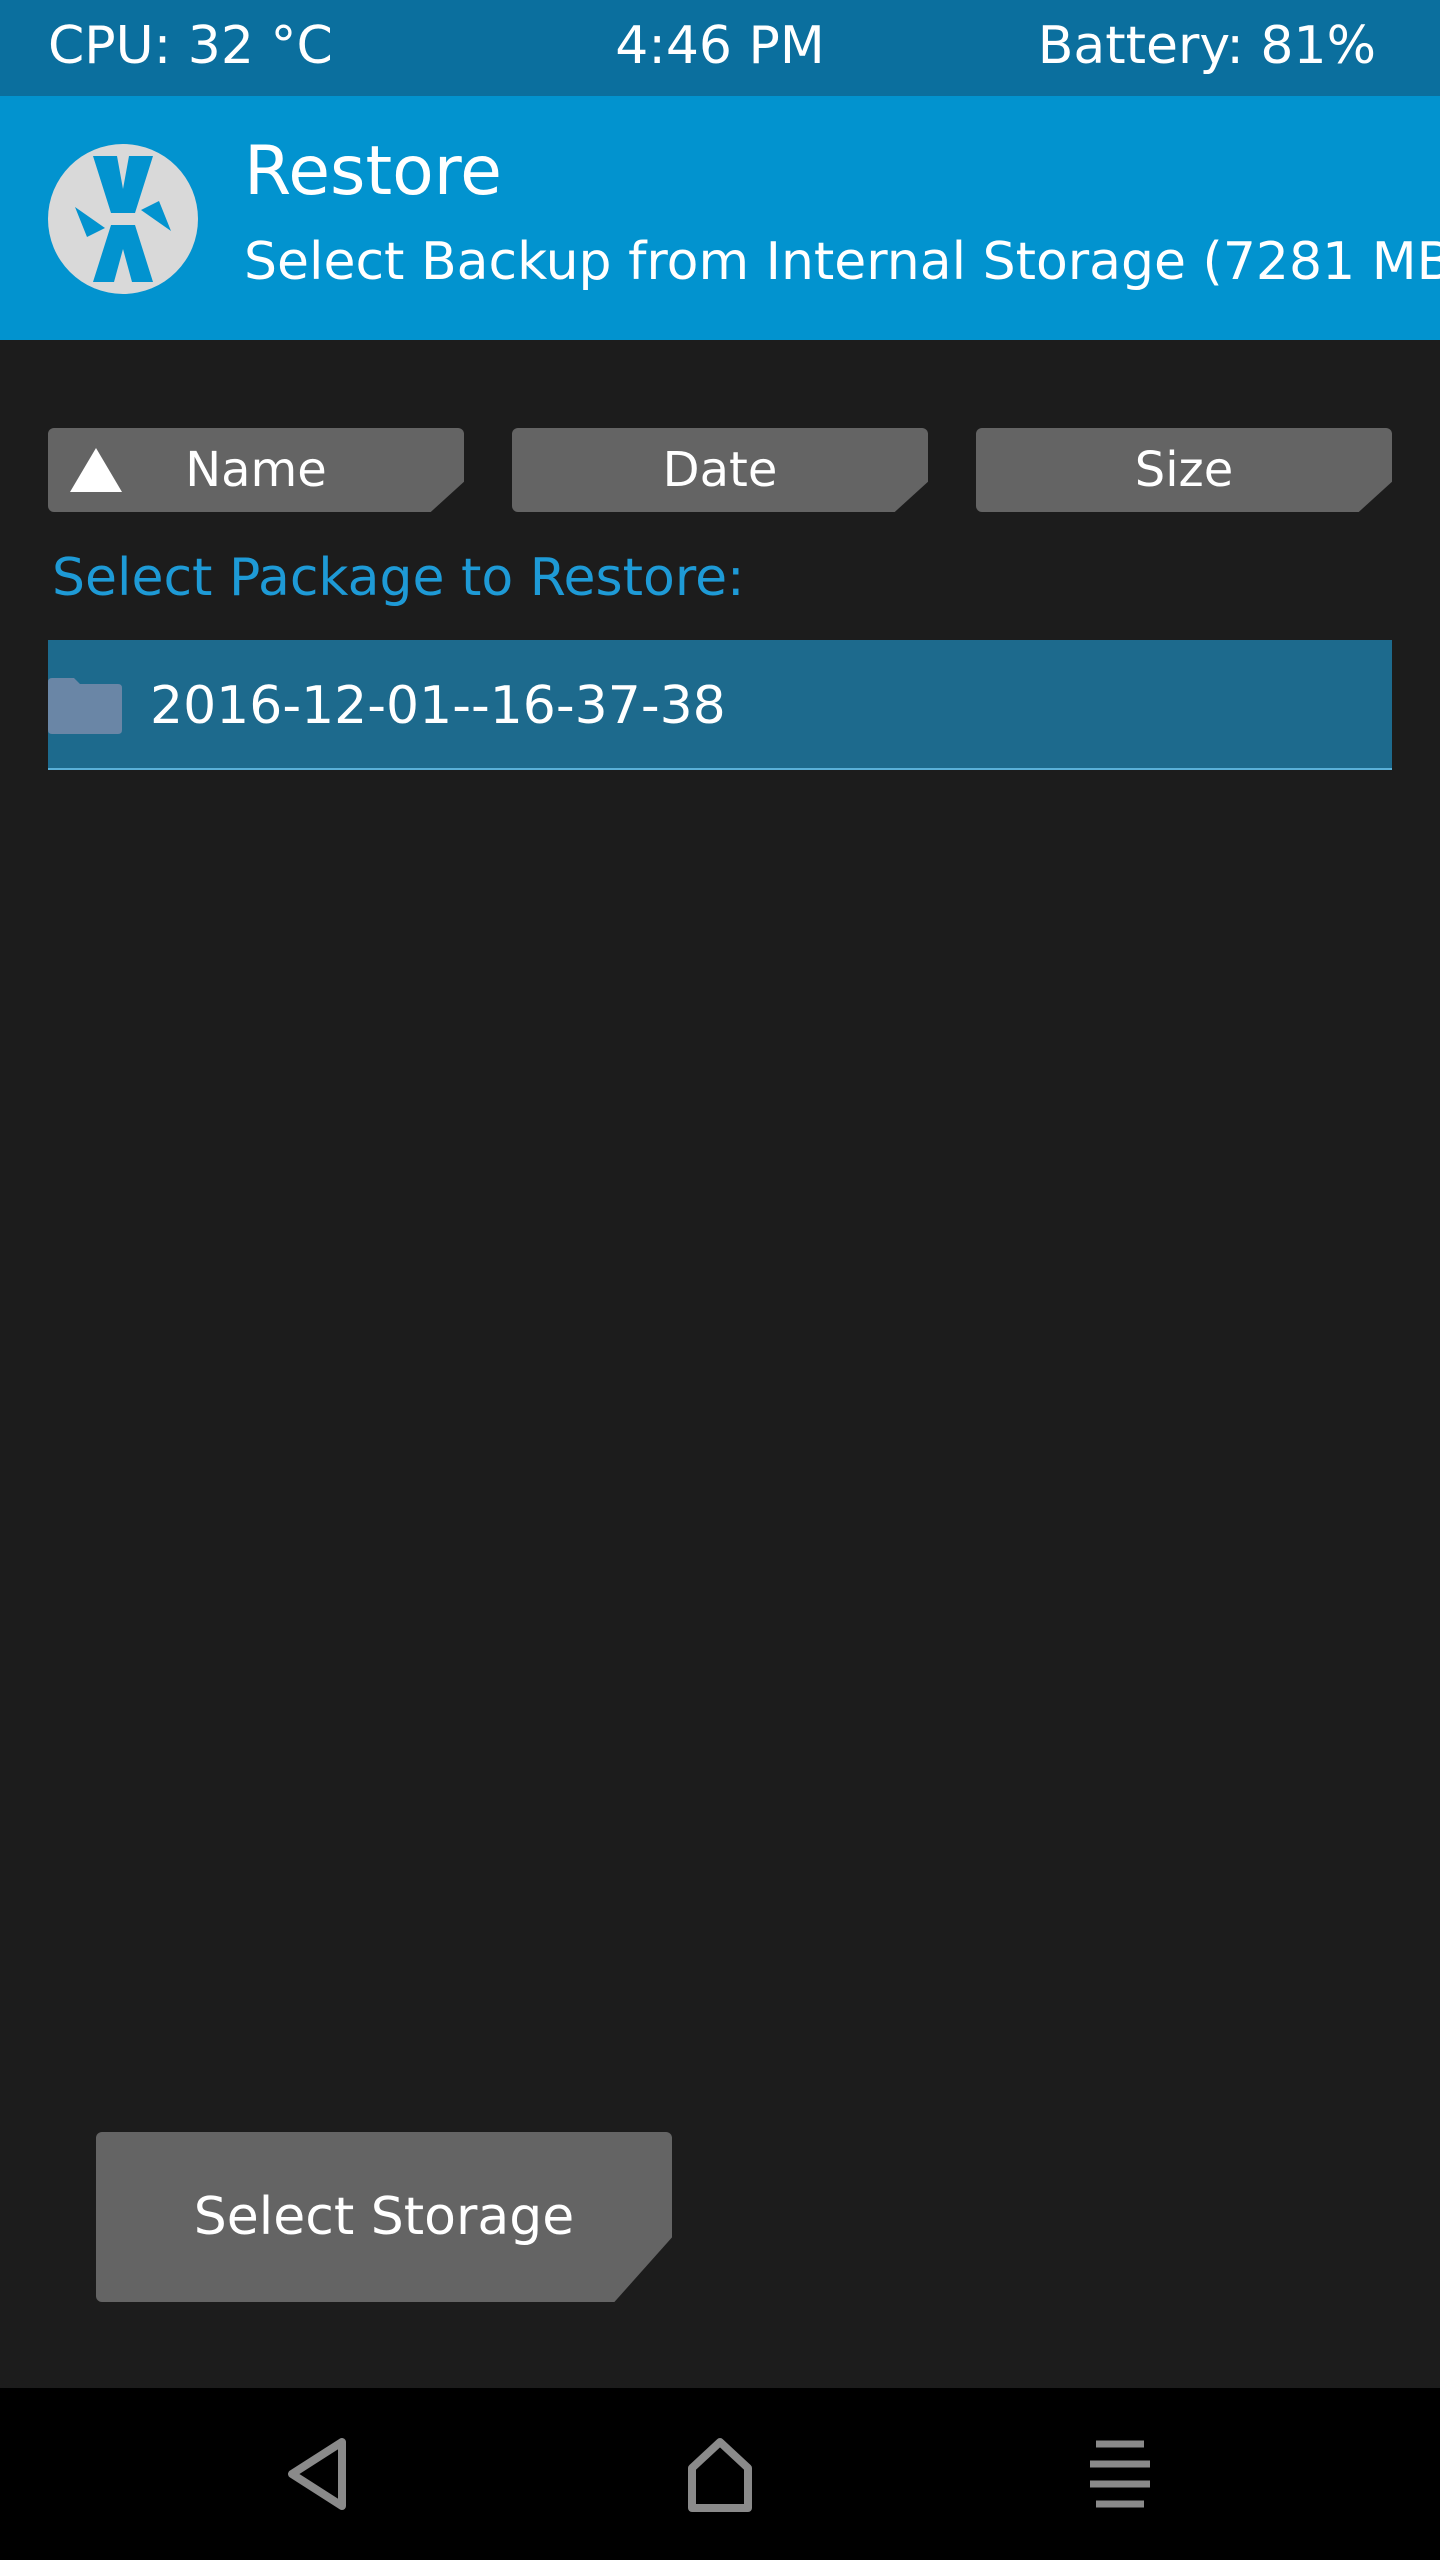 The width and height of the screenshot is (1440, 2560). Describe the element at coordinates (320, 2474) in the screenshot. I see `back-icon` at that location.